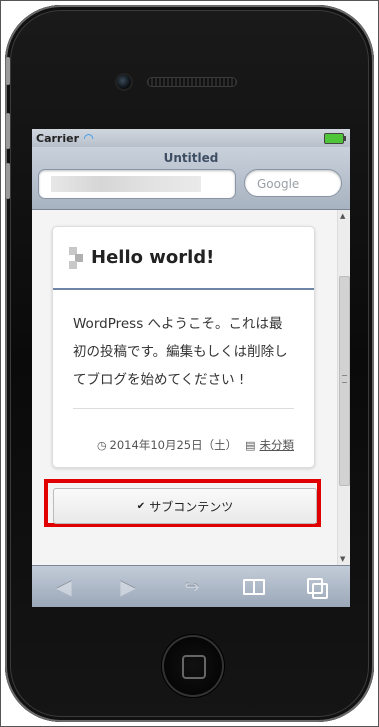  What do you see at coordinates (277, 445) in the screenshot?
I see `category-link: 未分類` at bounding box center [277, 445].